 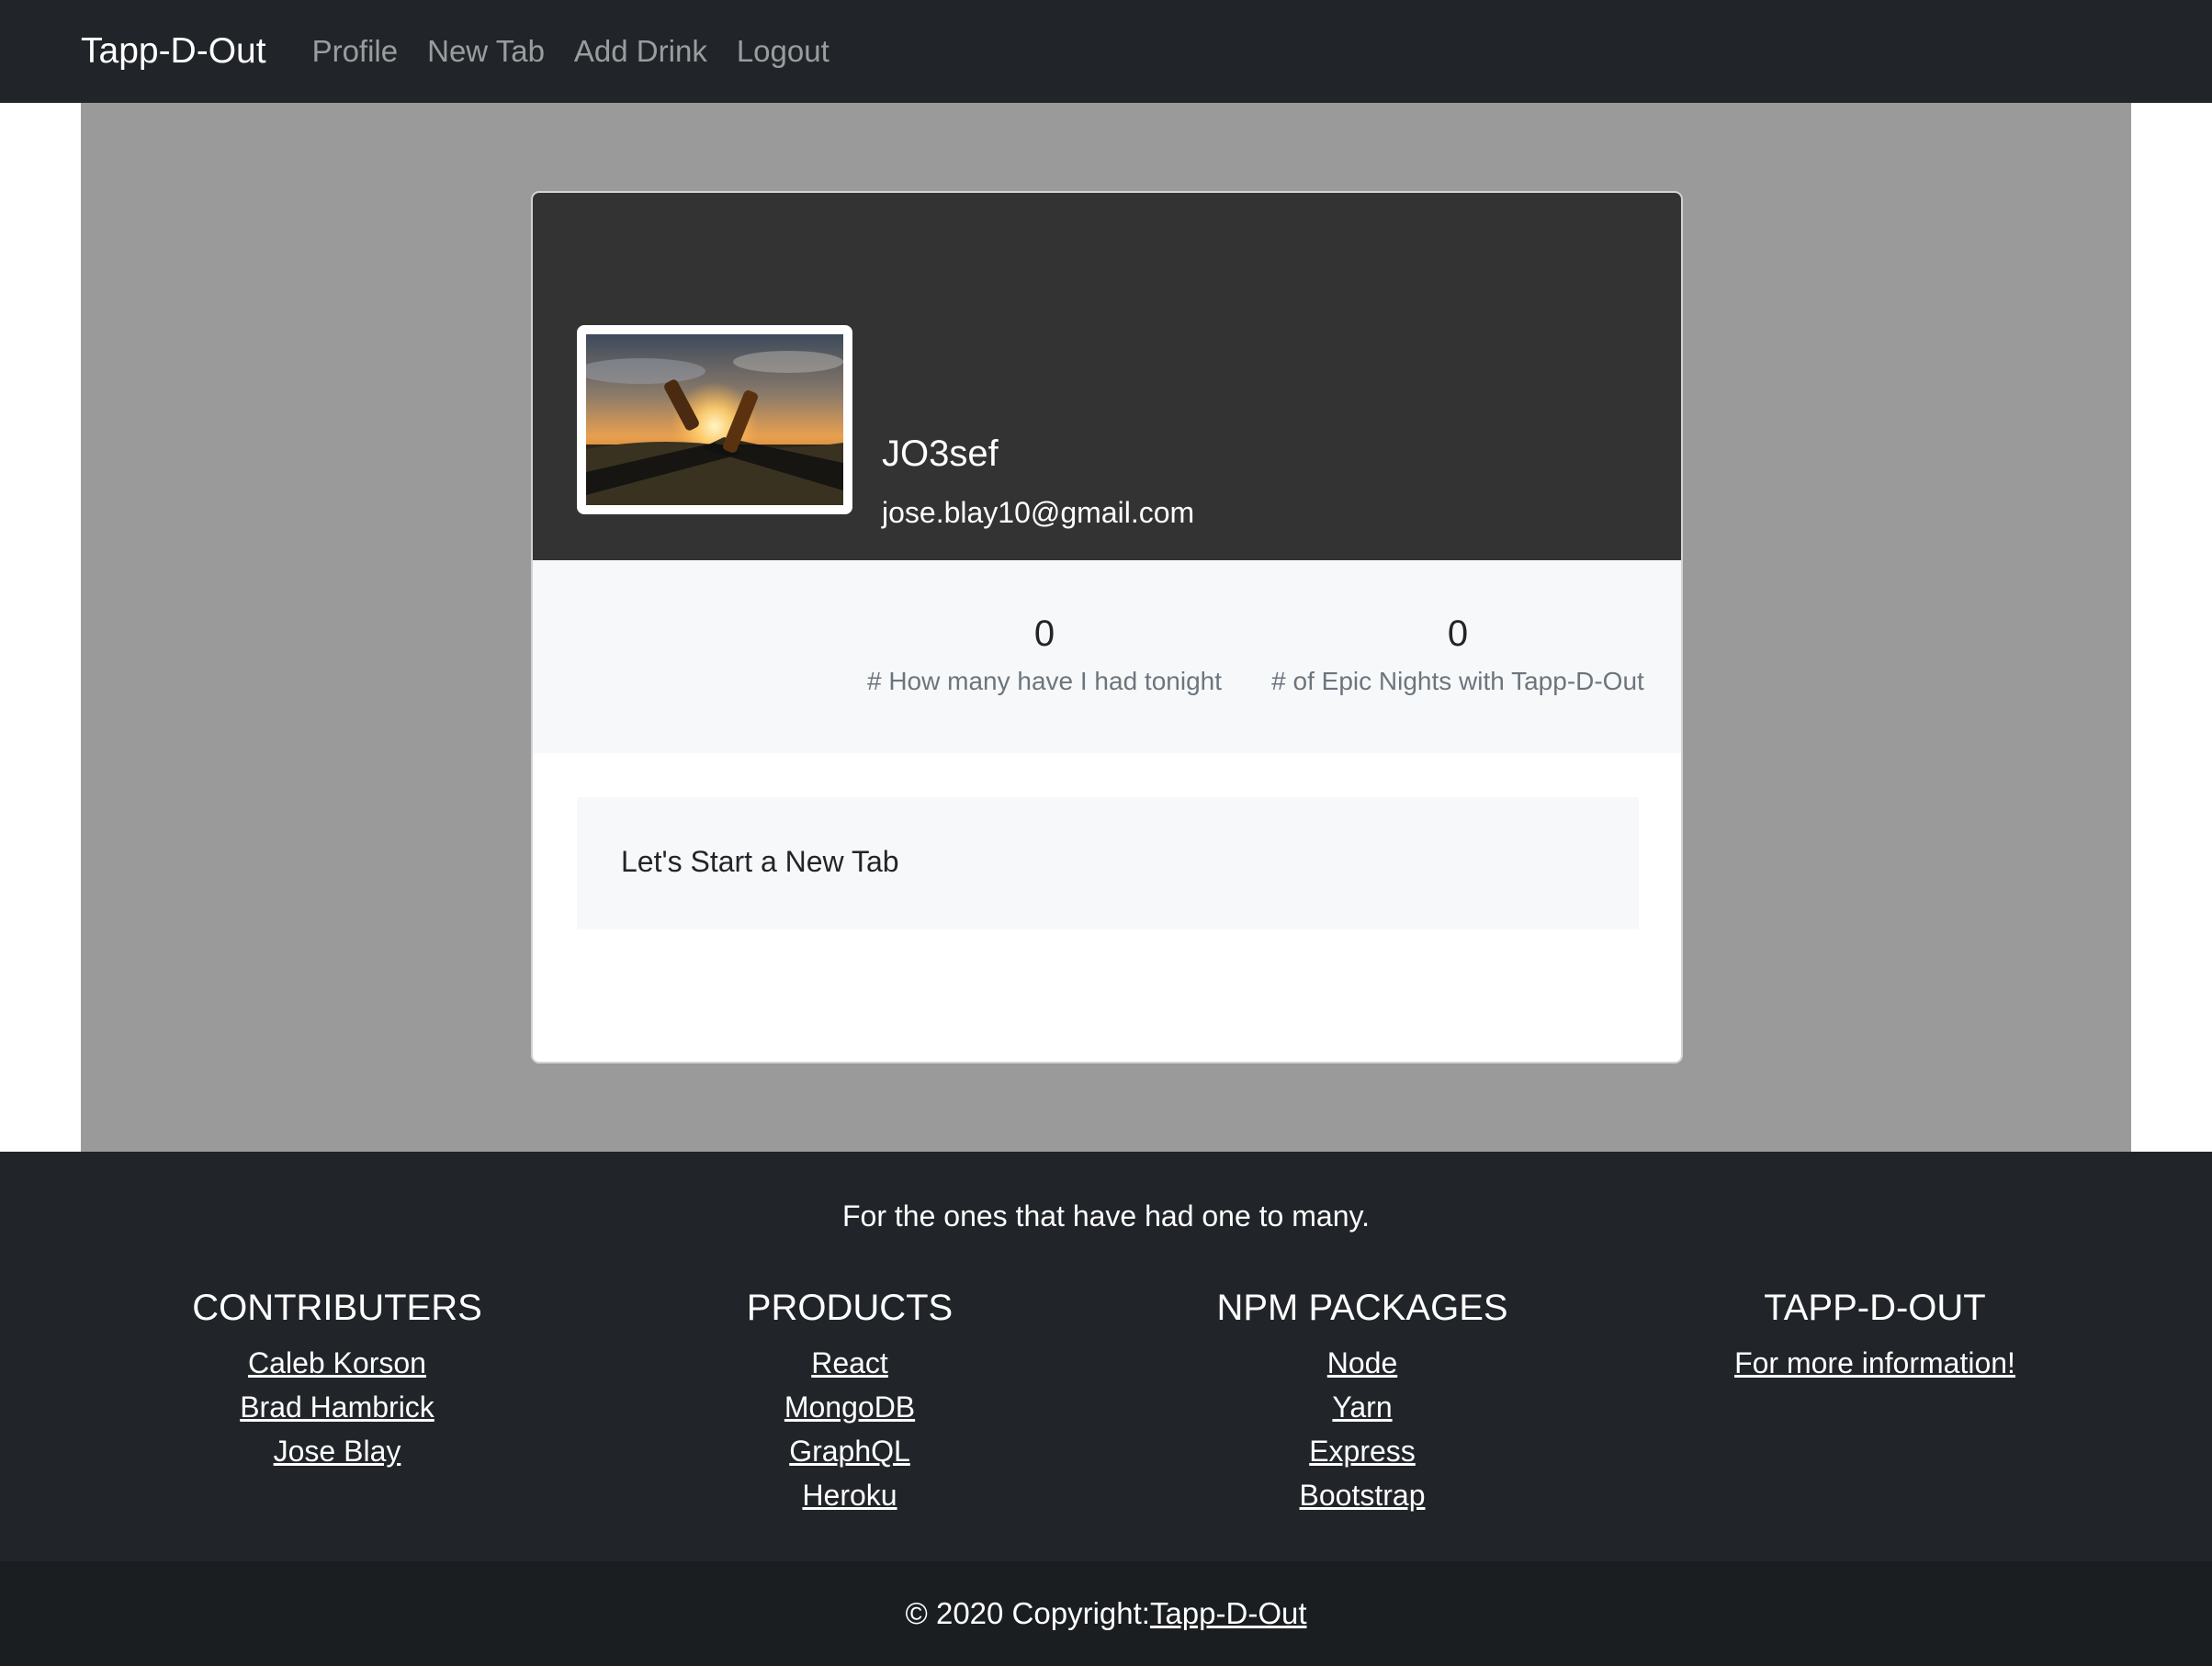 What do you see at coordinates (1362, 1363) in the screenshot?
I see `footer-link-node: Node` at bounding box center [1362, 1363].